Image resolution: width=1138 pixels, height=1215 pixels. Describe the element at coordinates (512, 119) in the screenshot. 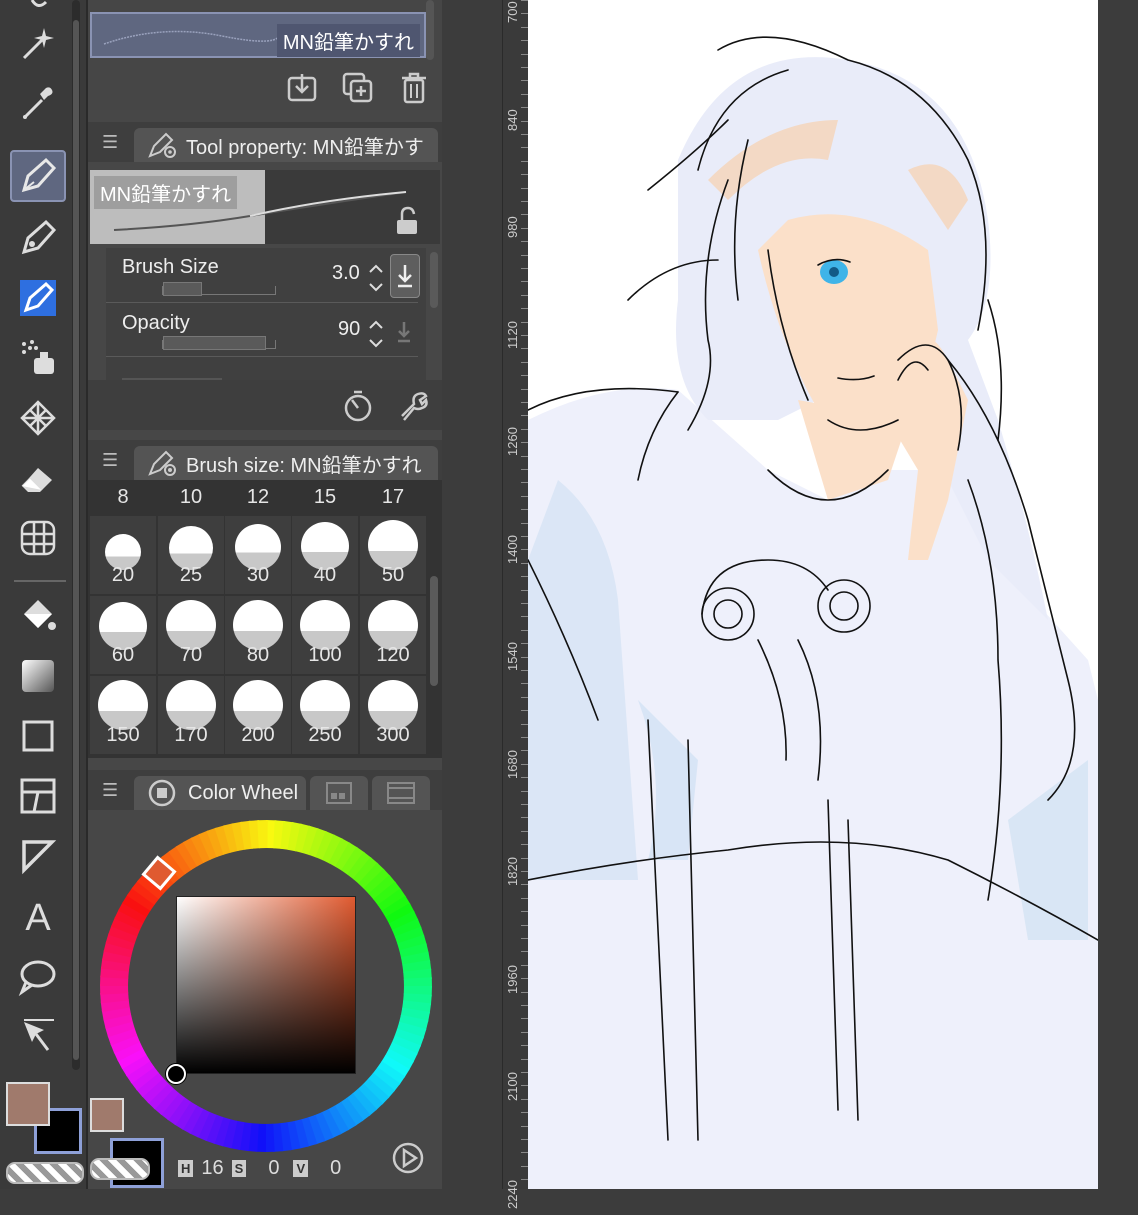

I see `ruler-label: 840` at that location.